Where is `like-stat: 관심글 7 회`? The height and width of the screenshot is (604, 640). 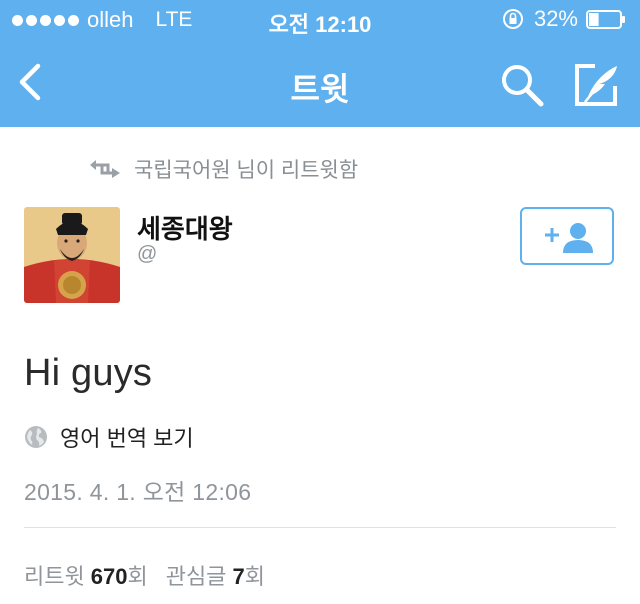 like-stat: 관심글 7 회 is located at coordinates (215, 575).